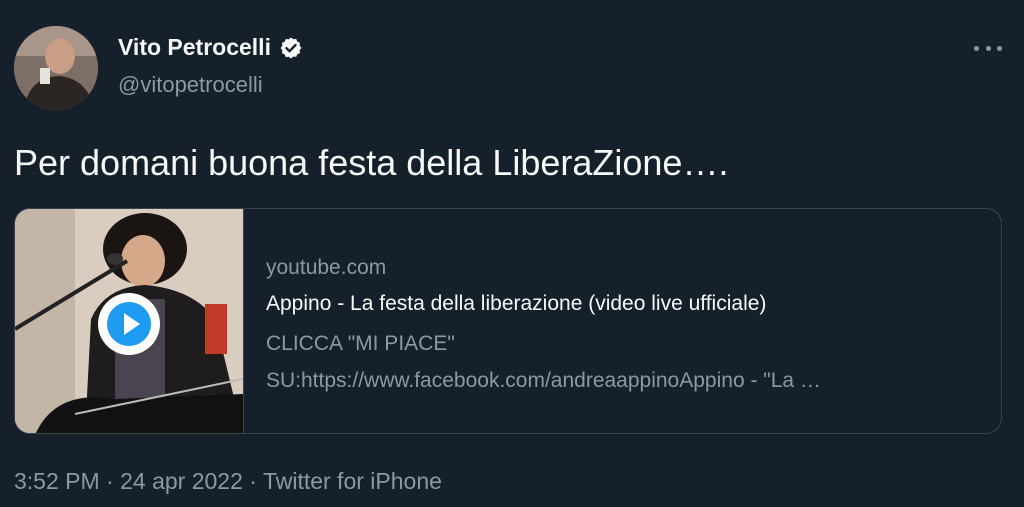  I want to click on avatar, so click(56, 68).